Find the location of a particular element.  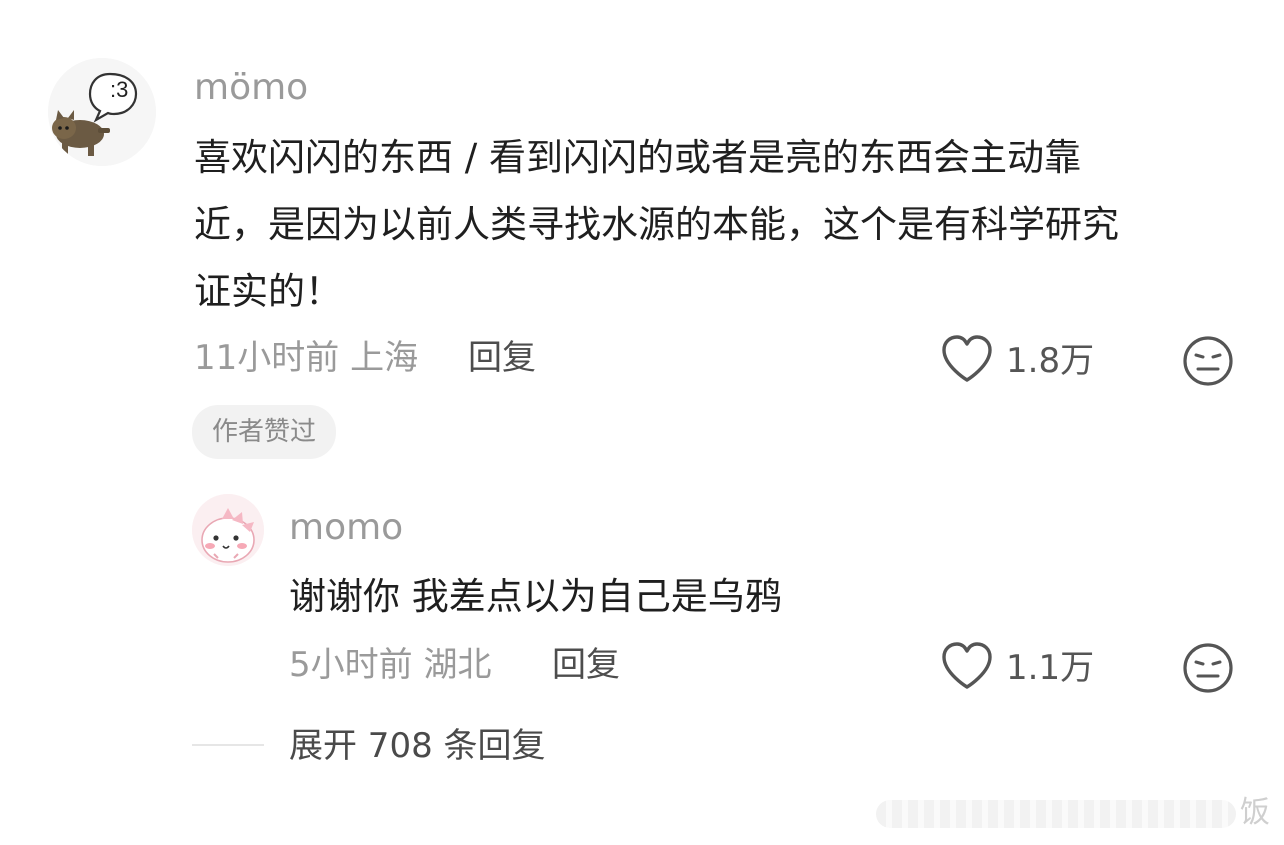

comment-avatar is located at coordinates (102, 112).